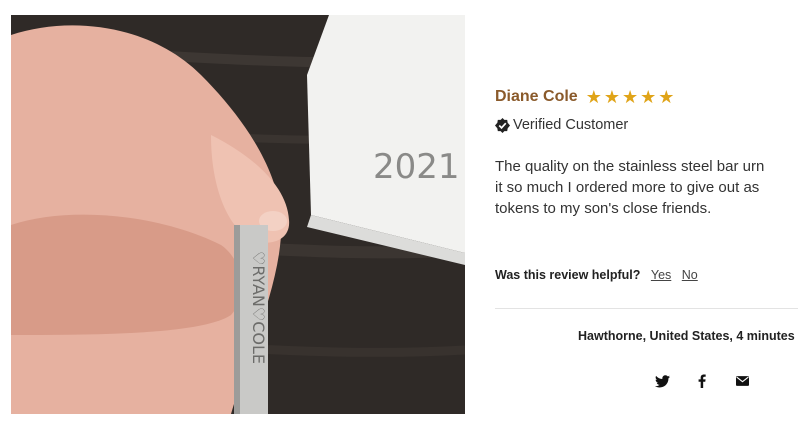 The width and height of the screenshot is (798, 423). Describe the element at coordinates (661, 275) in the screenshot. I see `helpful-yes-link: Yes` at that location.